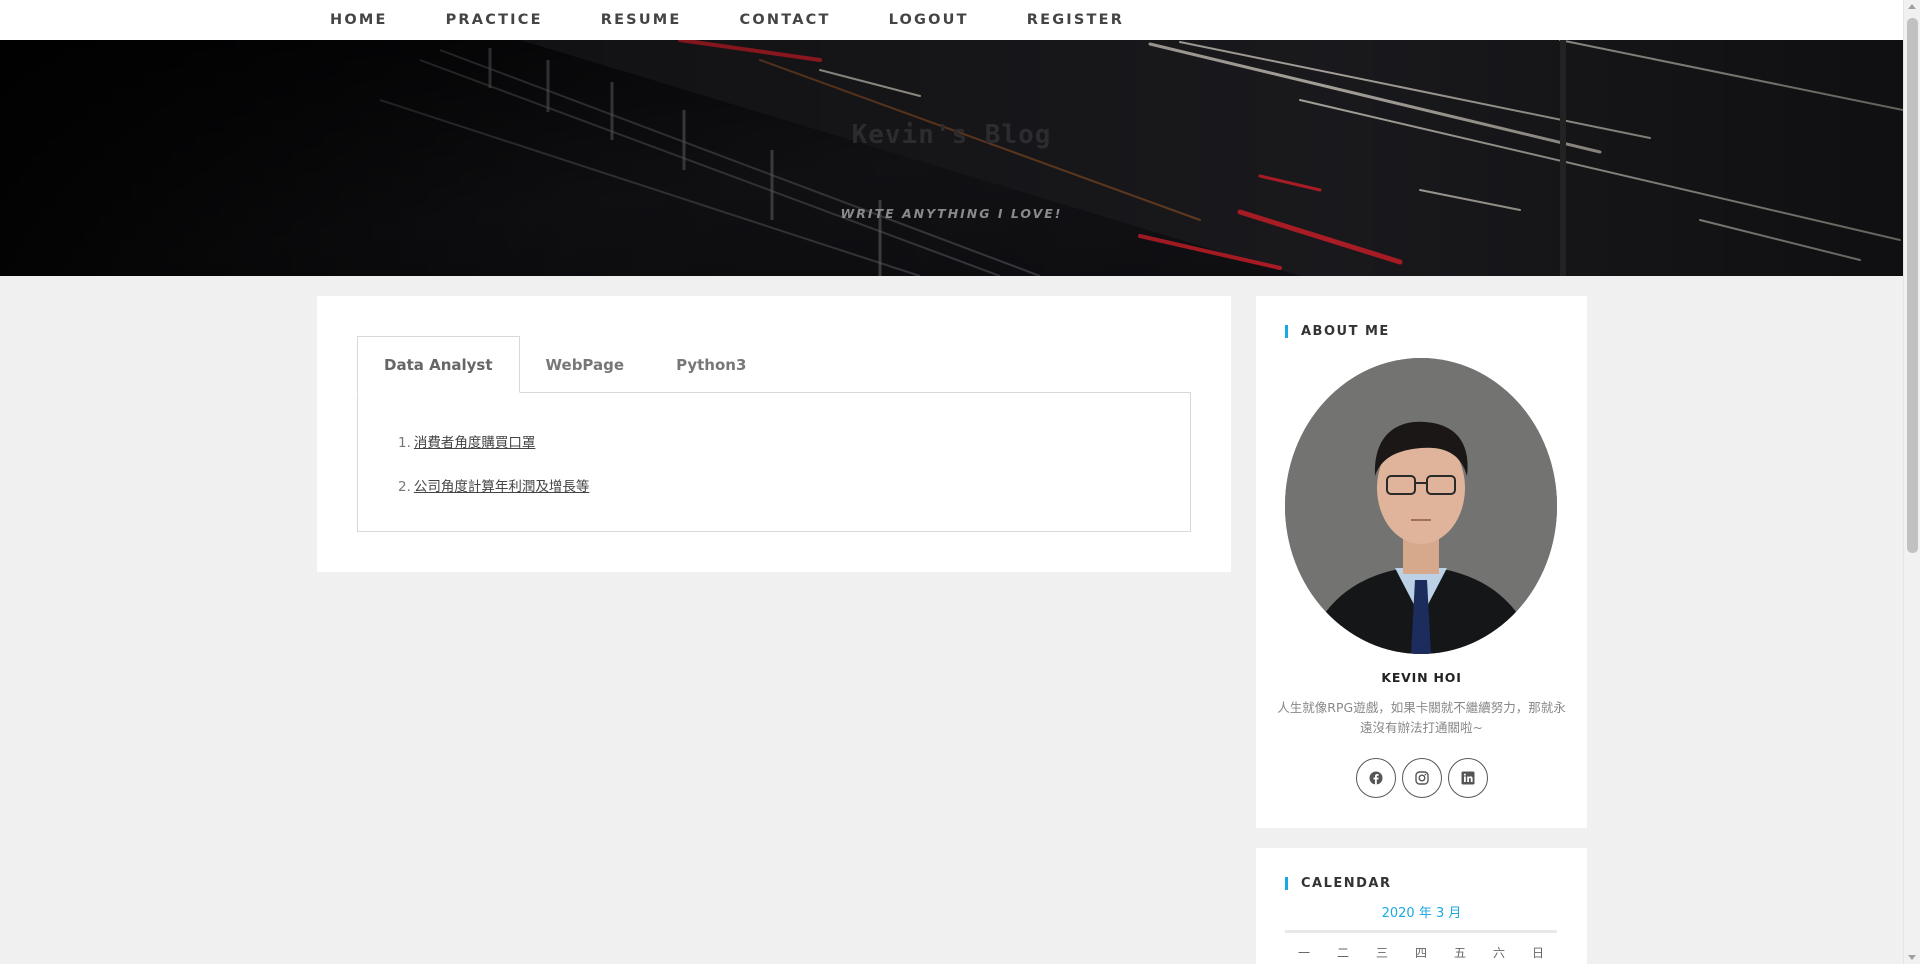 The height and width of the screenshot is (964, 1920). Describe the element at coordinates (359, 20) in the screenshot. I see `nav-item-home: HOME` at that location.